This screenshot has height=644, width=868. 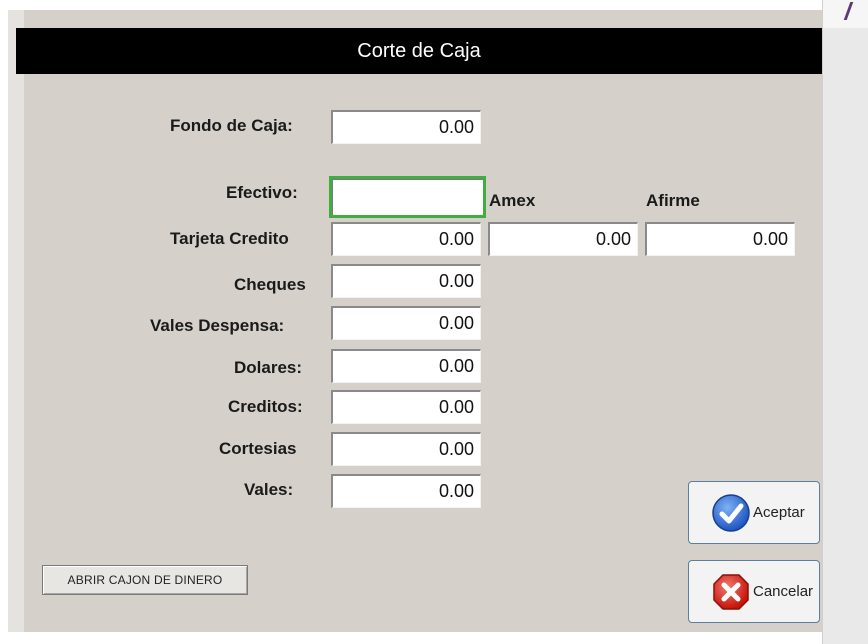 I want to click on check-circle-icon, so click(x=731, y=513).